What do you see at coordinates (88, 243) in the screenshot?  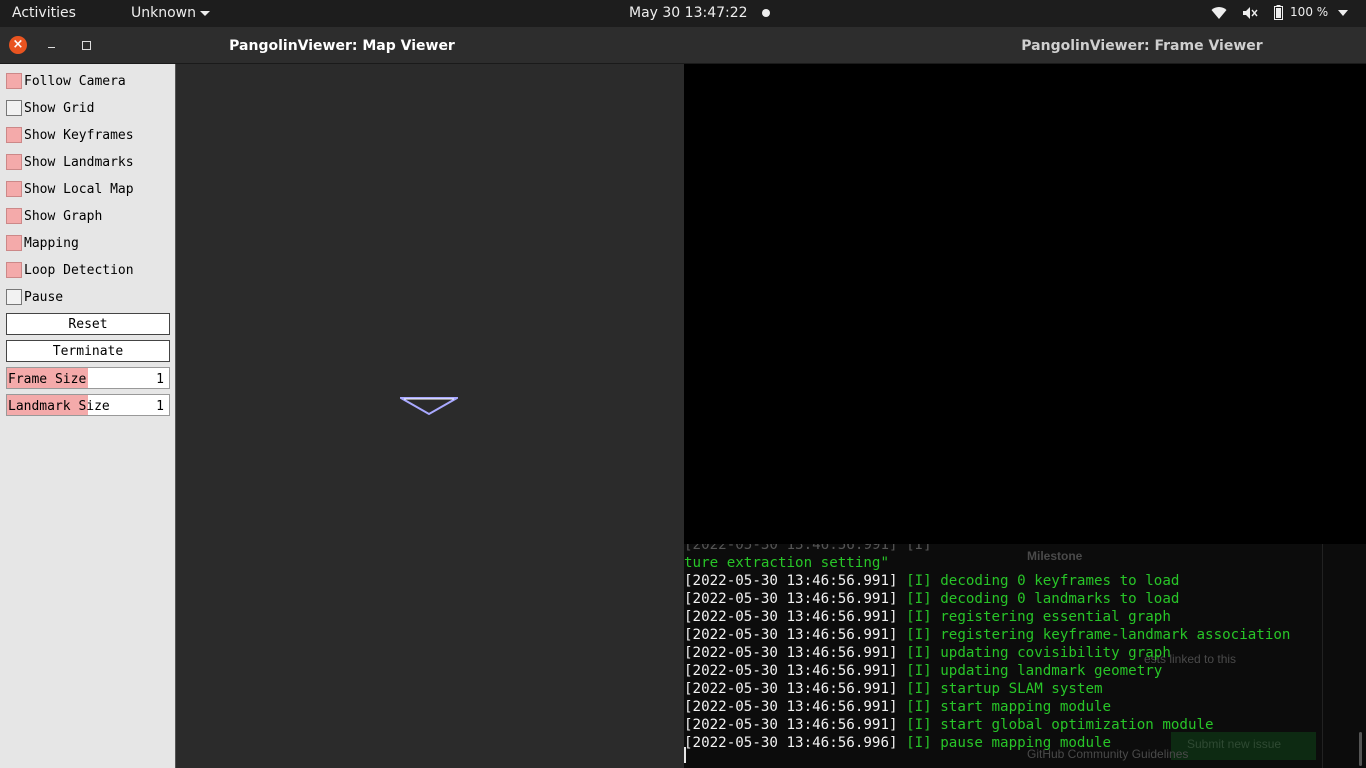 I see `checkbox-mapping: Mapping` at bounding box center [88, 243].